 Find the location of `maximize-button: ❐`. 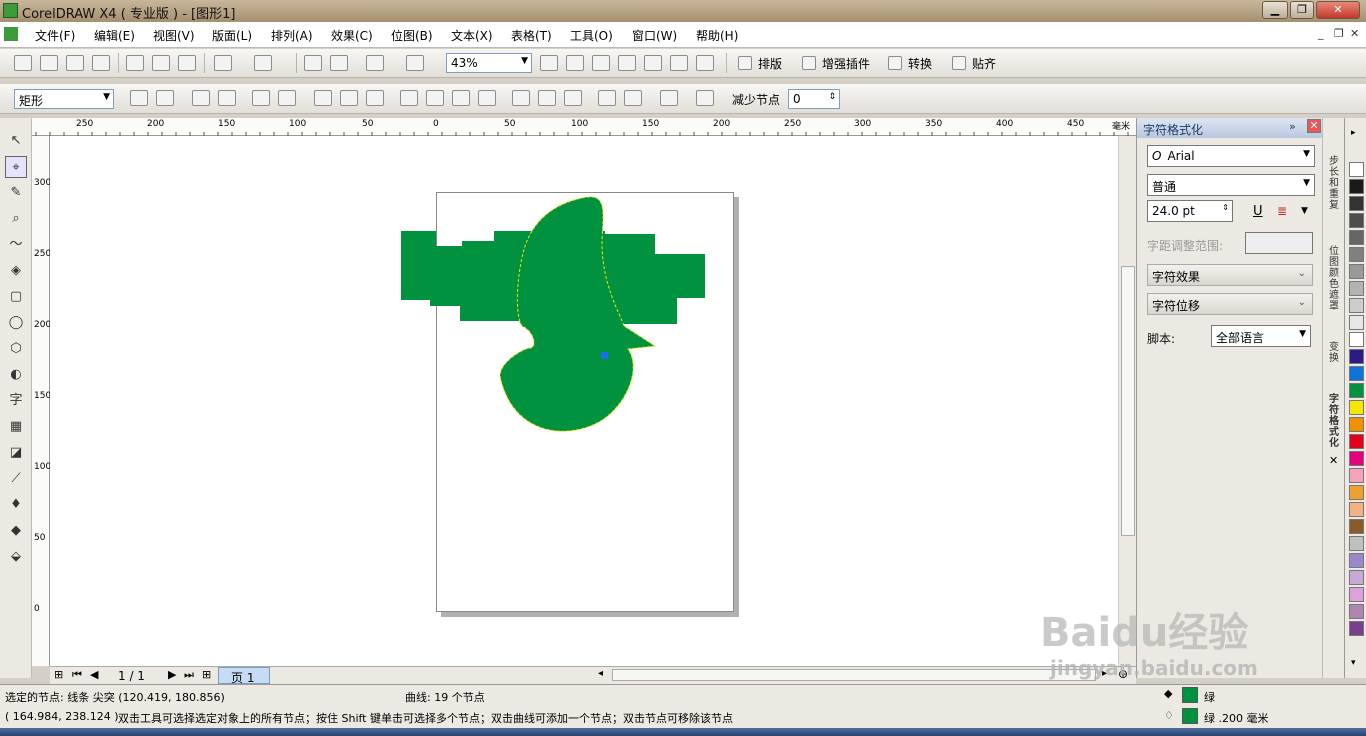

maximize-button: ❐ is located at coordinates (1302, 10).